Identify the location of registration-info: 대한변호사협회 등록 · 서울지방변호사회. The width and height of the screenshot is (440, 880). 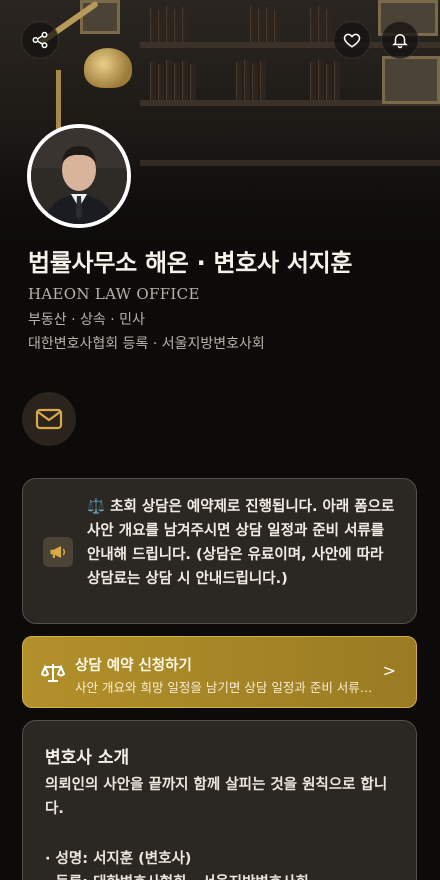
(146, 344).